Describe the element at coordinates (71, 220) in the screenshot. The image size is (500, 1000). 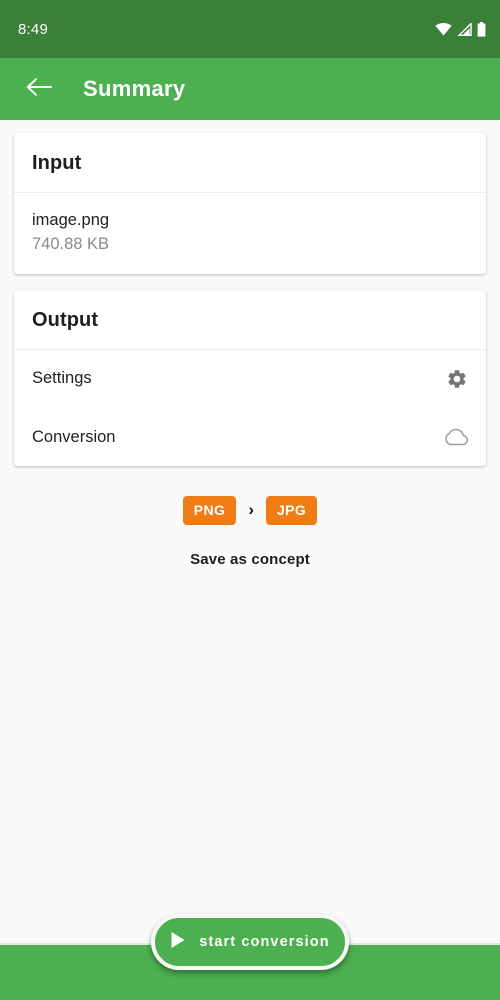
I see `input-file-name: image.png` at that location.